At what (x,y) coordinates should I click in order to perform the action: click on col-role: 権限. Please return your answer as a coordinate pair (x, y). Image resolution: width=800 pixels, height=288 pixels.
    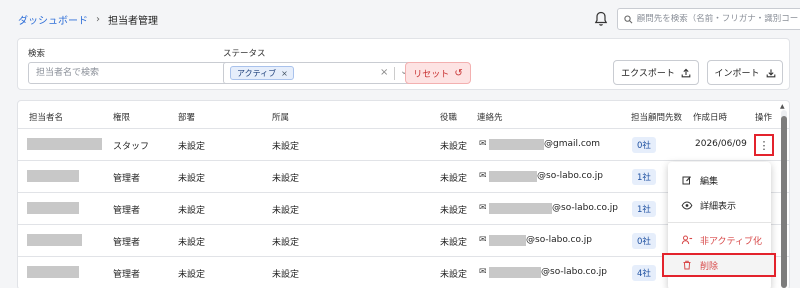
    Looking at the image, I should click on (122, 118).